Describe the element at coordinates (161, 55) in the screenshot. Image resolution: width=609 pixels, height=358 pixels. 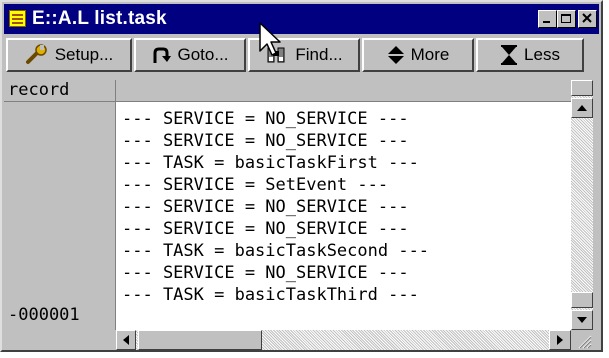
I see `goto-arrow-icon` at that location.